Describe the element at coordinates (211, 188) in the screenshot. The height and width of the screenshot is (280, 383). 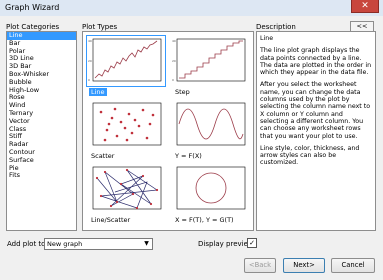
I see `parametric-plot-thumbnail-icon` at that location.